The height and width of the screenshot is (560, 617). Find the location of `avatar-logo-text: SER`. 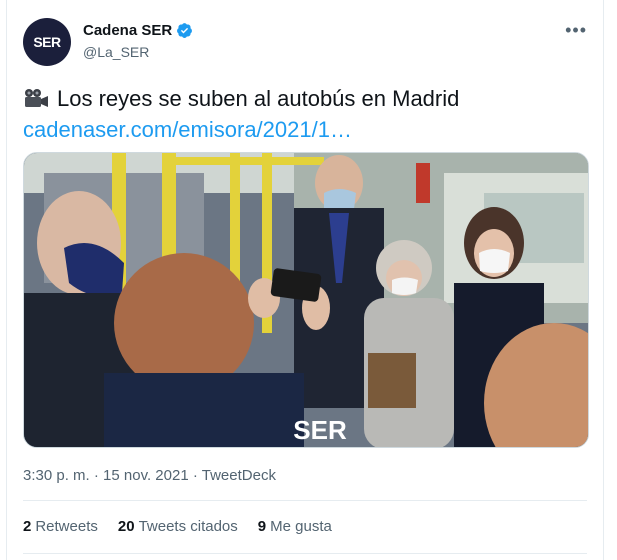

avatar-logo-text: SER is located at coordinates (47, 42).